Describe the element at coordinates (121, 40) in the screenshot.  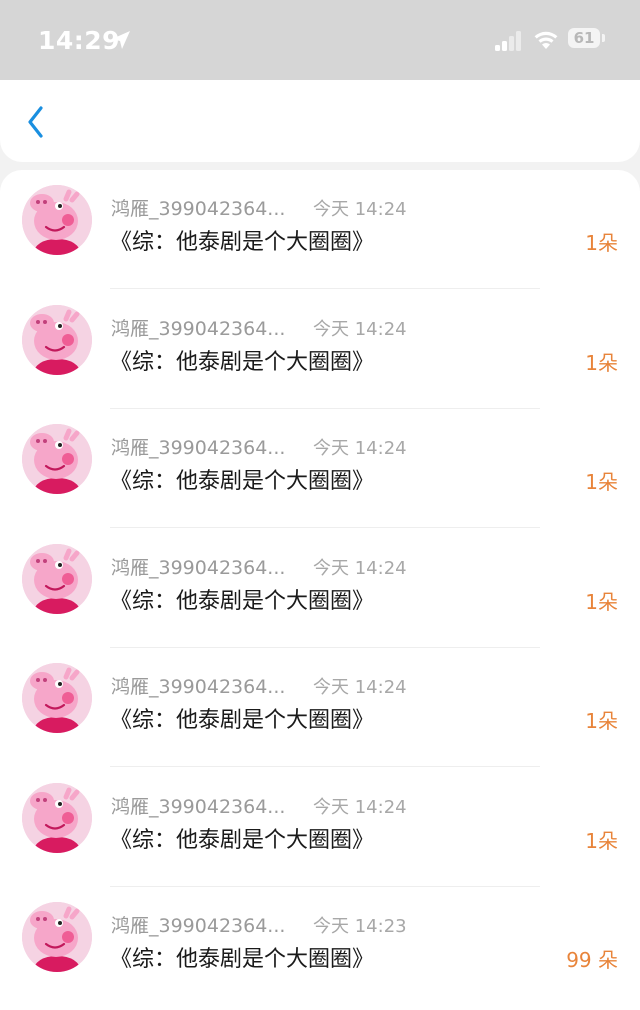
I see `location-arrow-icon` at that location.